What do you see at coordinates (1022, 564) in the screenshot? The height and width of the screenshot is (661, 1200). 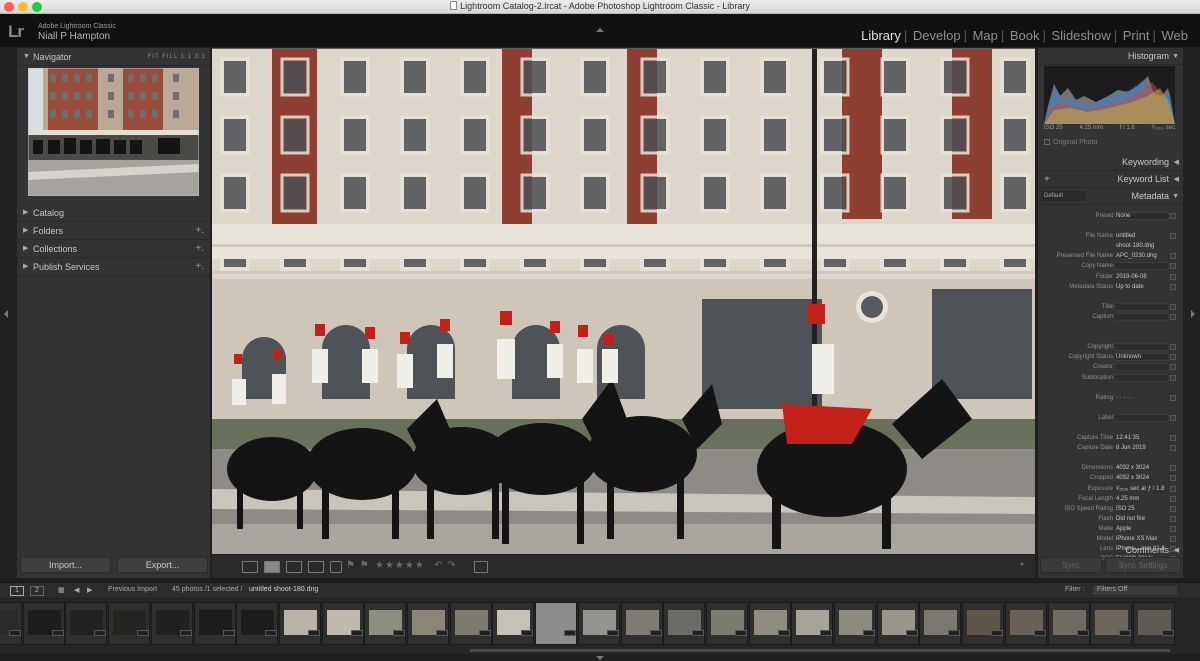 I see `toolbar-menu-chevron-icon: ▾` at bounding box center [1022, 564].